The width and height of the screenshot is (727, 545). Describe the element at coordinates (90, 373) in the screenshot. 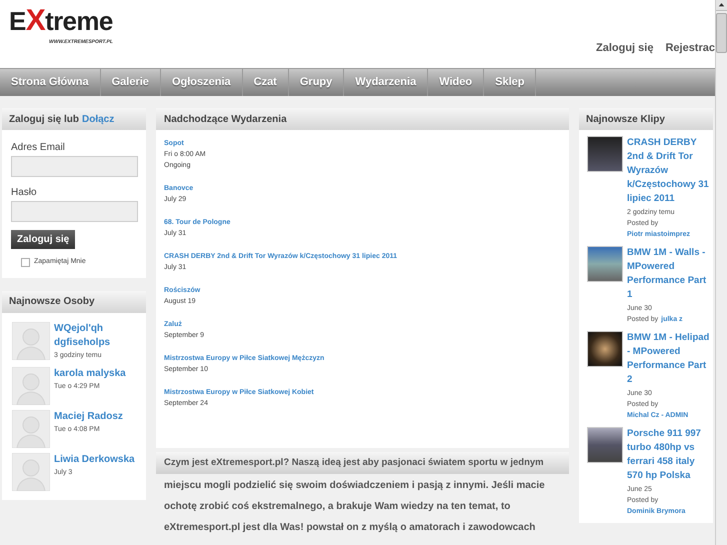

I see `member-name-link: karola malyska` at that location.